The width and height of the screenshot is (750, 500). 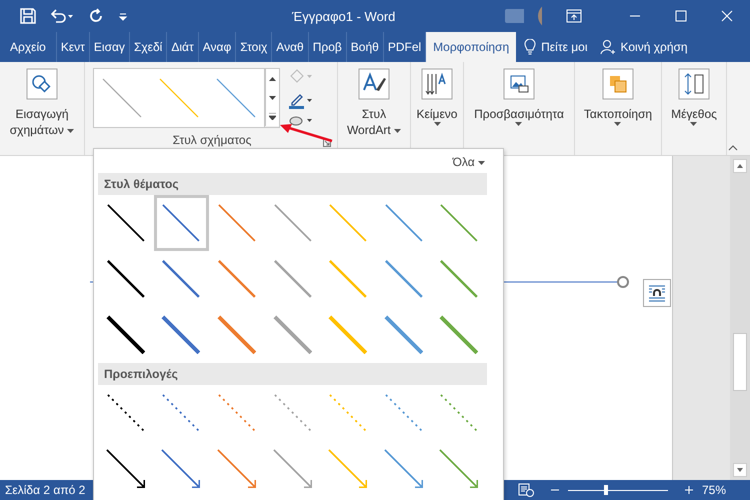 I want to click on tell-me-link: Πείτε μοι, so click(x=564, y=47).